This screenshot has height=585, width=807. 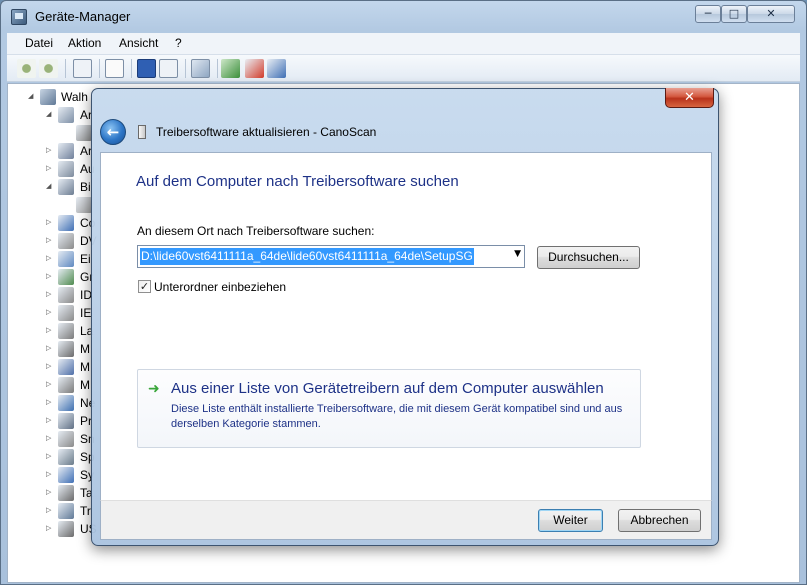 I want to click on tree-item: ▷ Au, so click(x=53, y=169).